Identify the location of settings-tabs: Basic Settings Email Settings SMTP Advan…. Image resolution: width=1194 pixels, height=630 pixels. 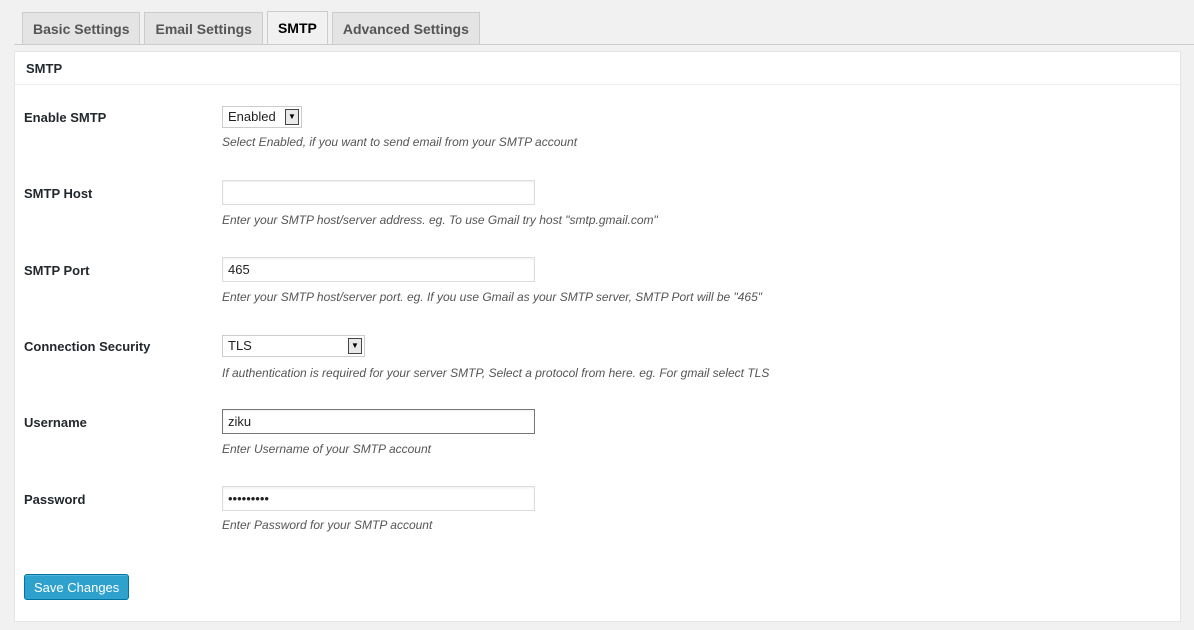
(251, 27).